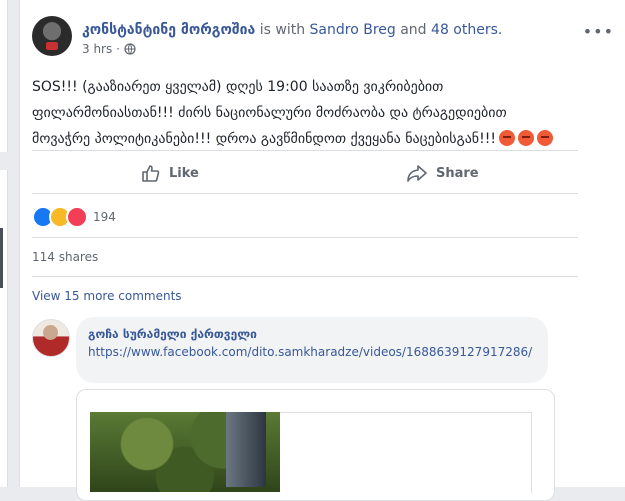  What do you see at coordinates (466, 30) in the screenshot?
I see `tagged-others-link: 48 others.` at bounding box center [466, 30].